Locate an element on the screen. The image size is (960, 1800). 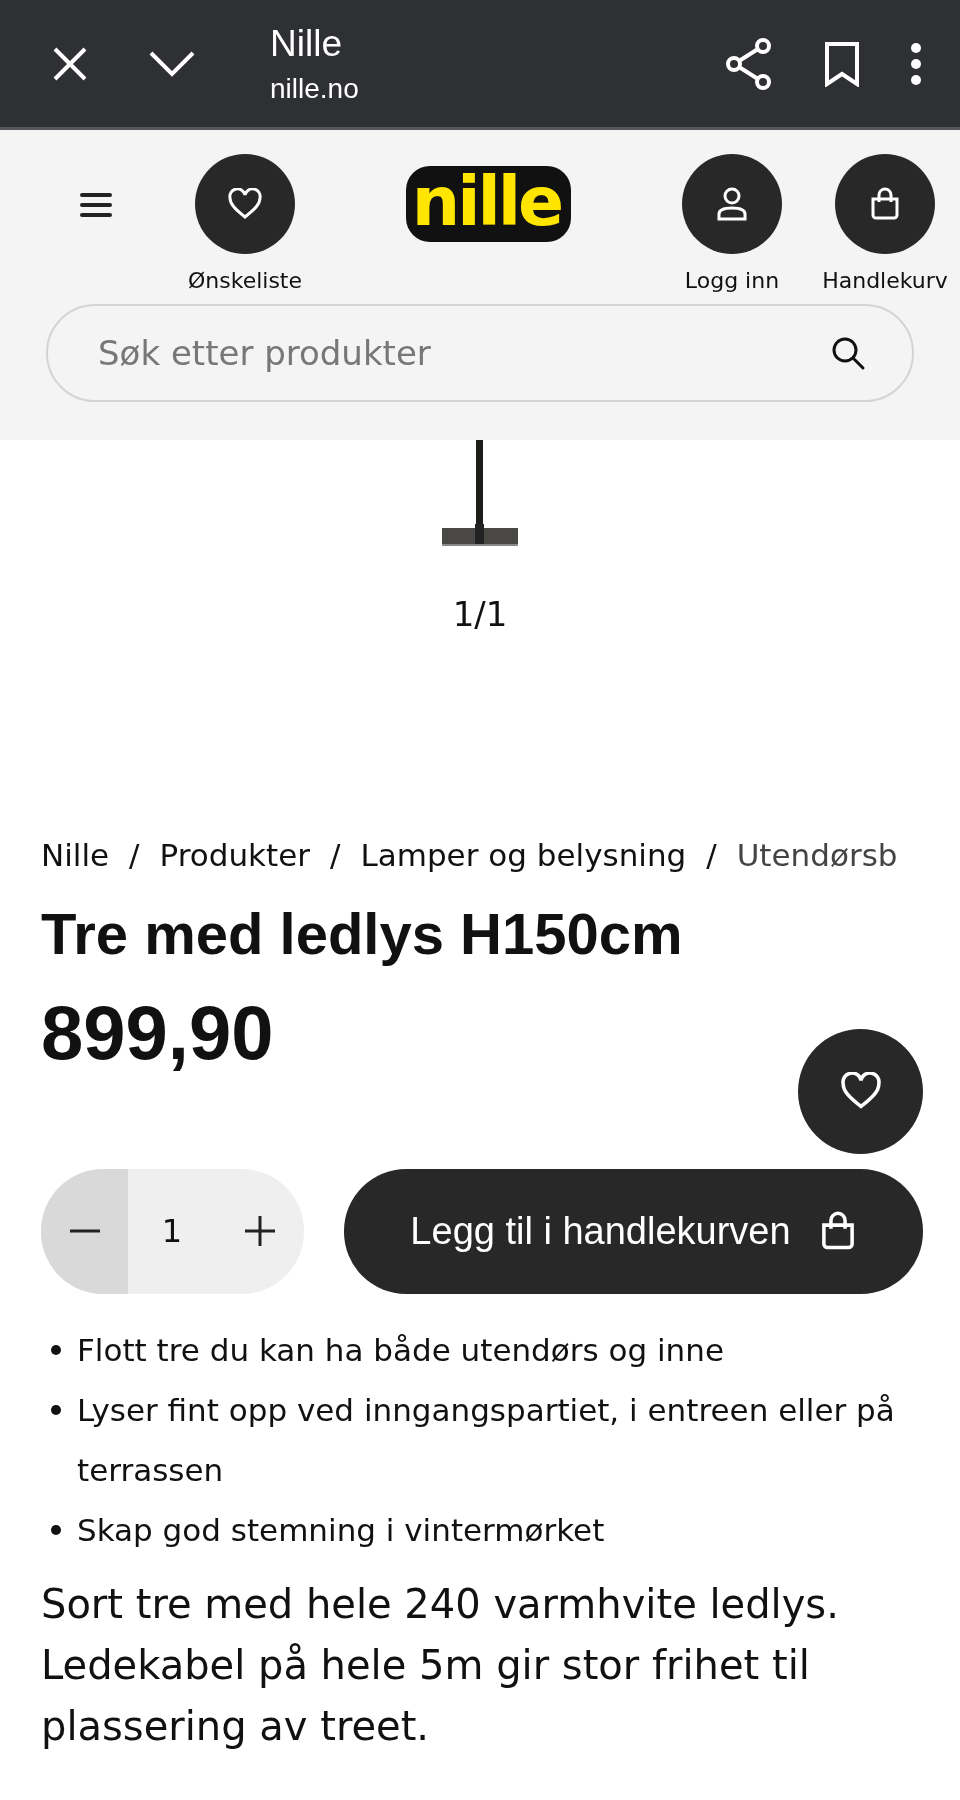
page-title: Nille is located at coordinates (306, 43).